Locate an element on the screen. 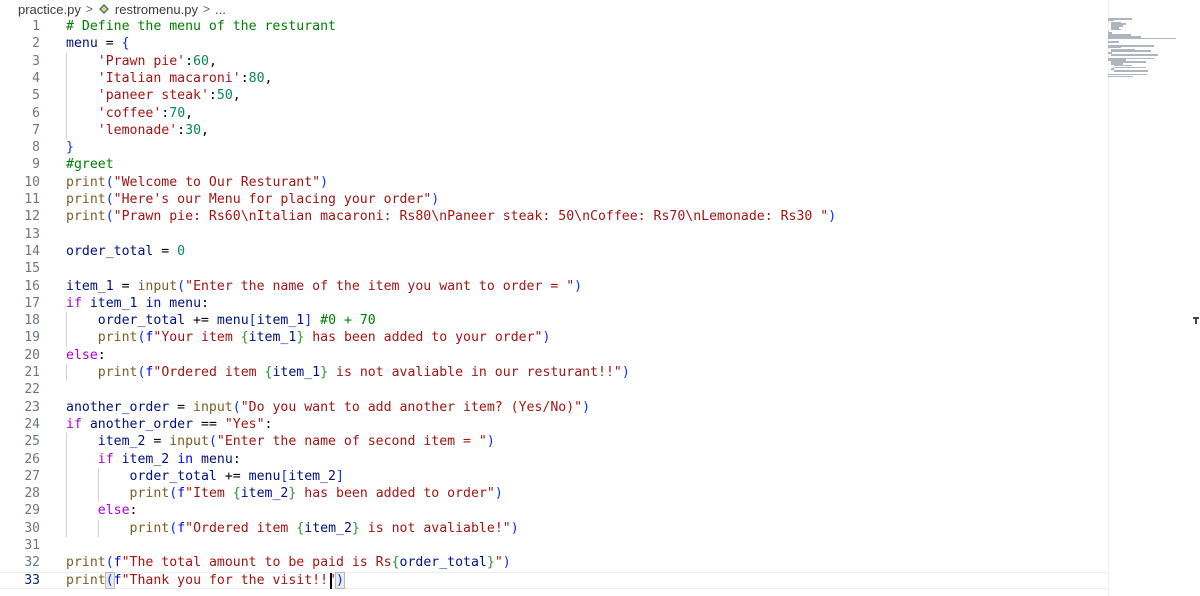  code-token: , is located at coordinates (268, 78).